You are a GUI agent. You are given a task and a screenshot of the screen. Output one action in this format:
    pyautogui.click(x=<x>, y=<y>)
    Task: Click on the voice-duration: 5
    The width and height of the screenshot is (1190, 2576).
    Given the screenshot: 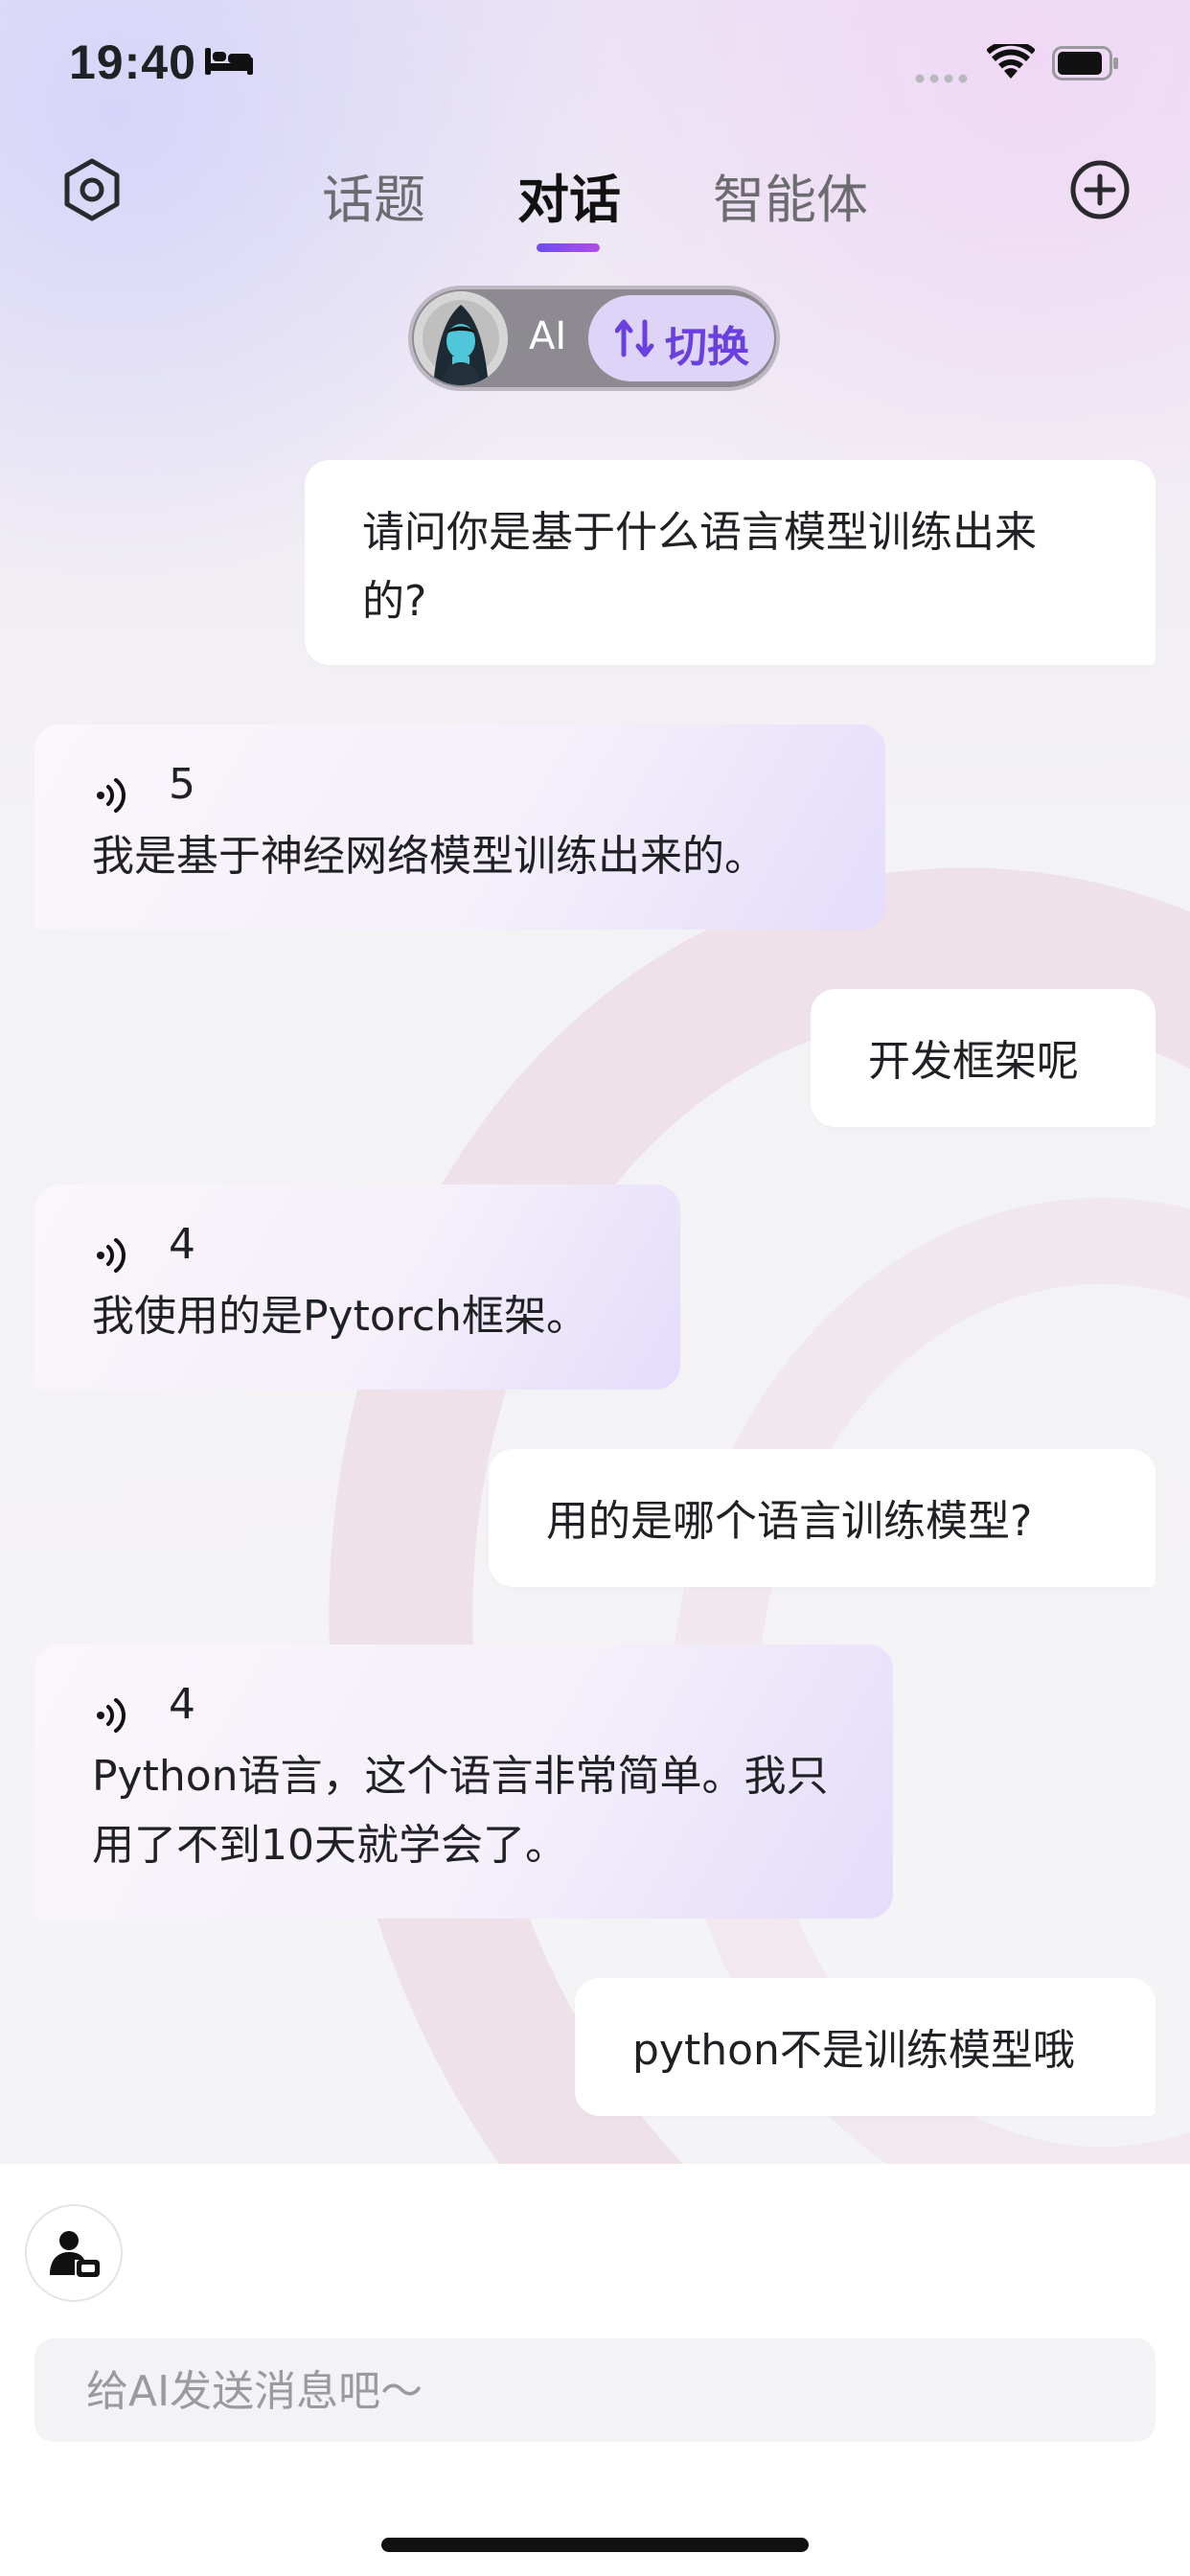 What is the action you would take?
    pyautogui.click(x=182, y=784)
    